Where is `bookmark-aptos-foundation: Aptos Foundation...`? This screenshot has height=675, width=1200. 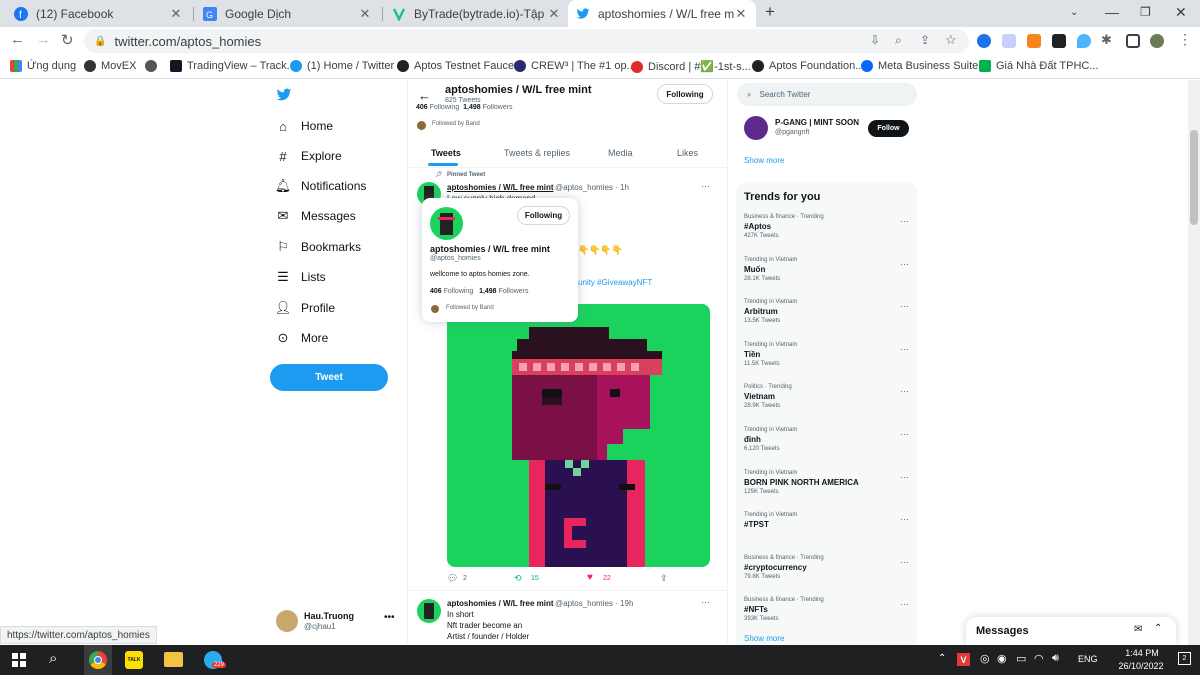
bookmark-aptos-foundation: Aptos Foundation... is located at coordinates (808, 66).